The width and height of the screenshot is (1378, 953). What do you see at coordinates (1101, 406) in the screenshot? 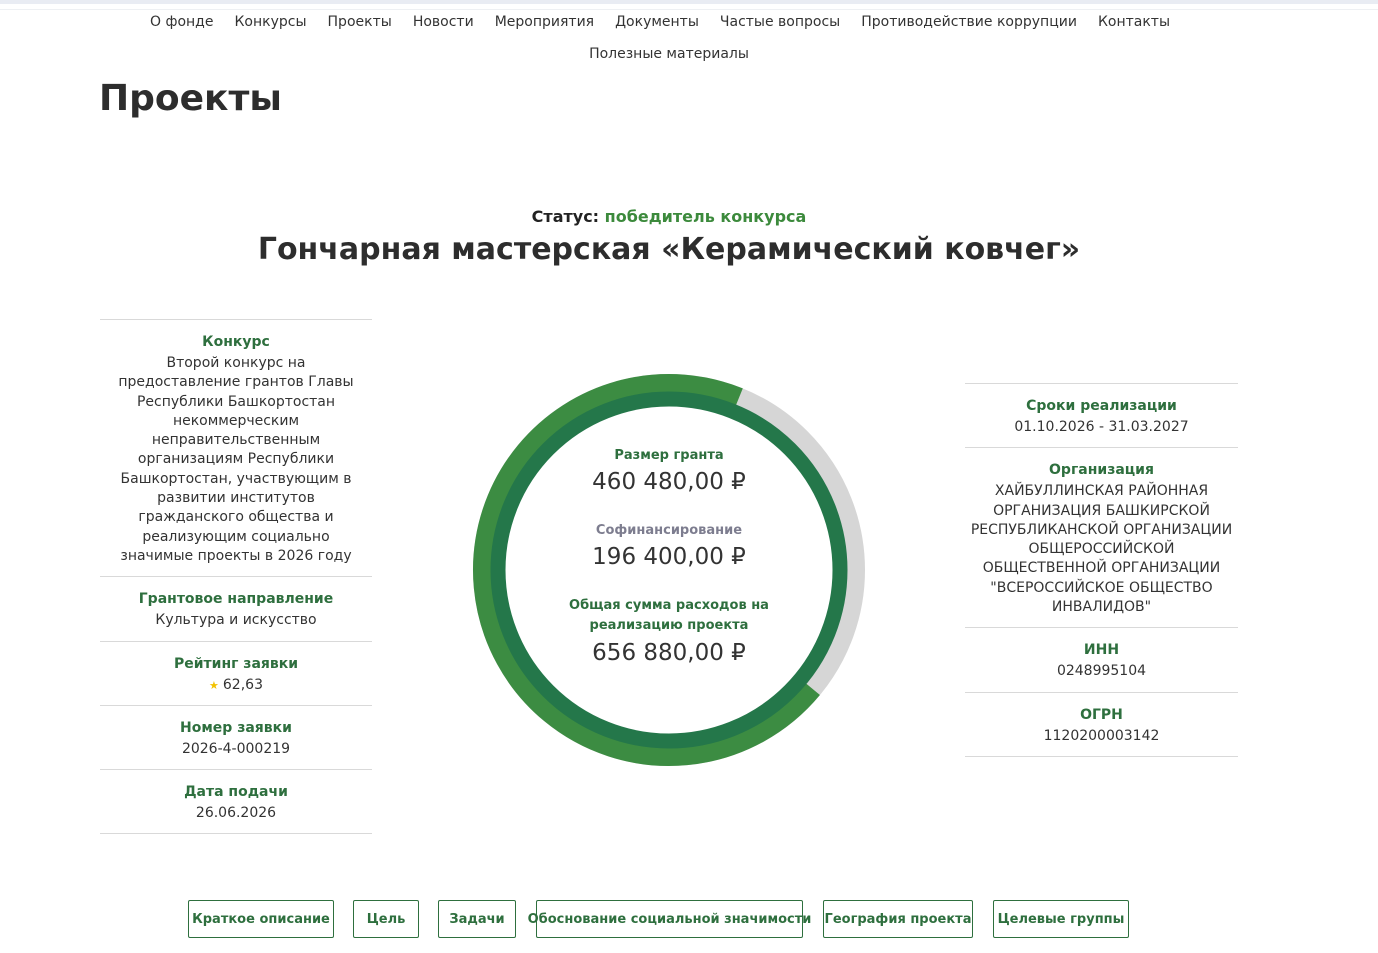
I see `period-label: Сроки реализации` at bounding box center [1101, 406].